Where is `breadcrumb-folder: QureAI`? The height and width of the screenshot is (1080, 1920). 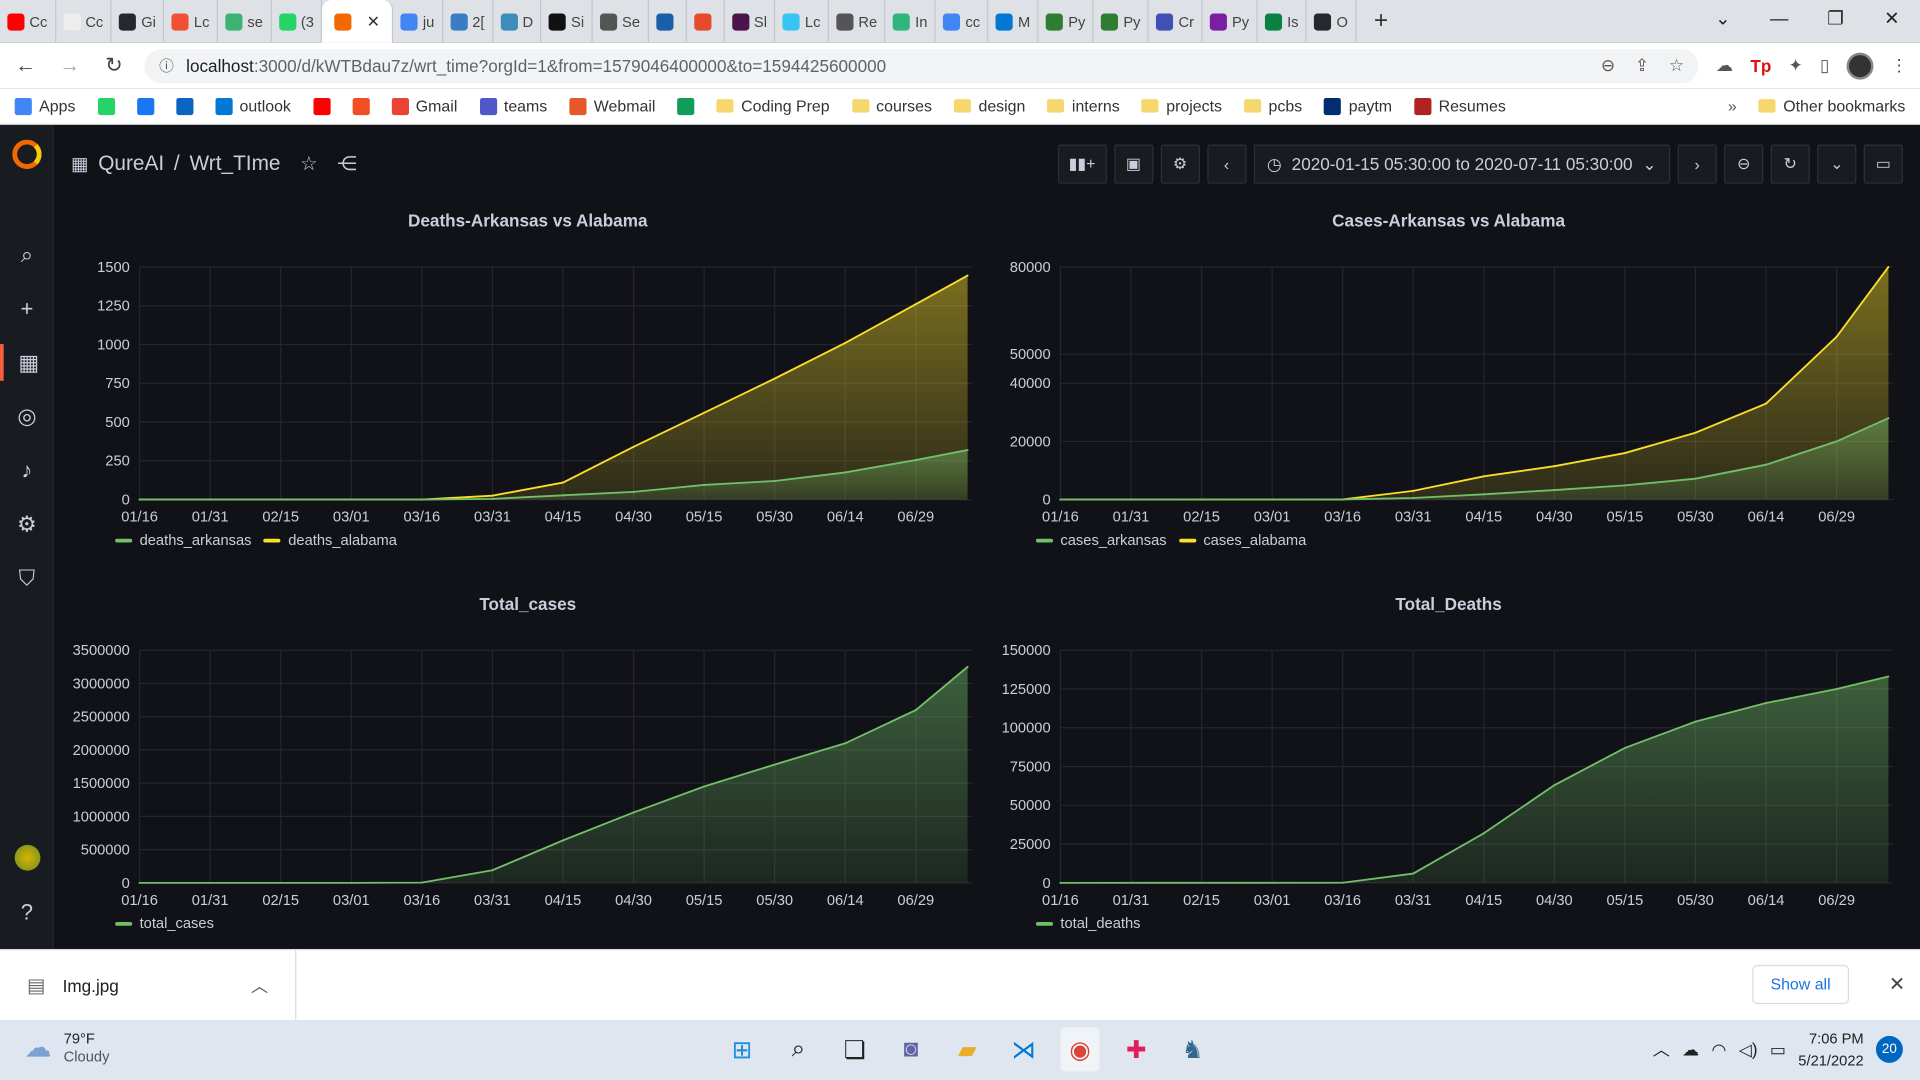
breadcrumb-folder: QureAI is located at coordinates (131, 164).